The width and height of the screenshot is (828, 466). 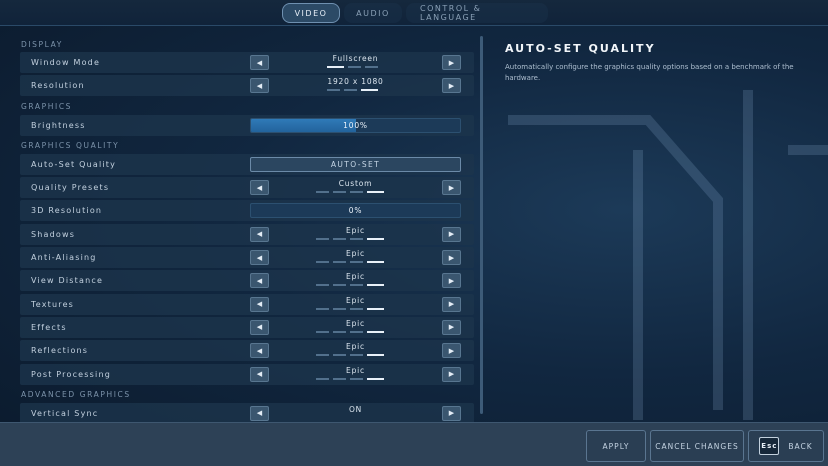 What do you see at coordinates (247, 188) in the screenshot?
I see `setting-quality-presets: Quality Presets ◀ Custom ▶` at bounding box center [247, 188].